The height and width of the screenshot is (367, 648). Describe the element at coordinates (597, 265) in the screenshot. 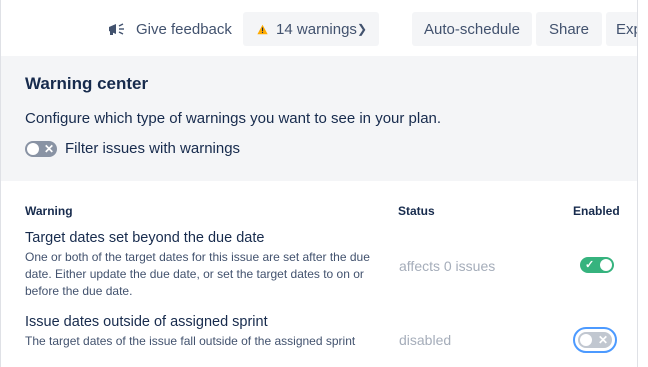

I see `enabled-toggle: ✓` at that location.